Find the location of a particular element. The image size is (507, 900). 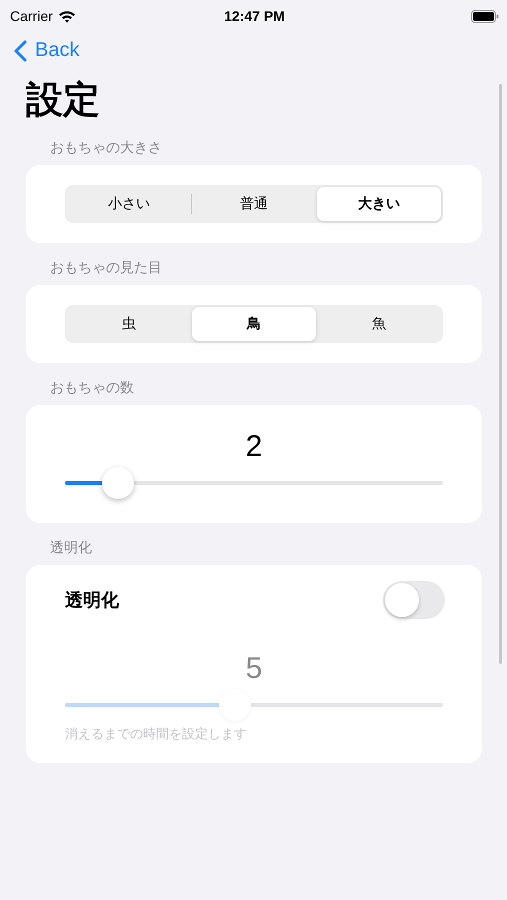

slider-caption: 消えるまでの時間を設定します is located at coordinates (156, 734).